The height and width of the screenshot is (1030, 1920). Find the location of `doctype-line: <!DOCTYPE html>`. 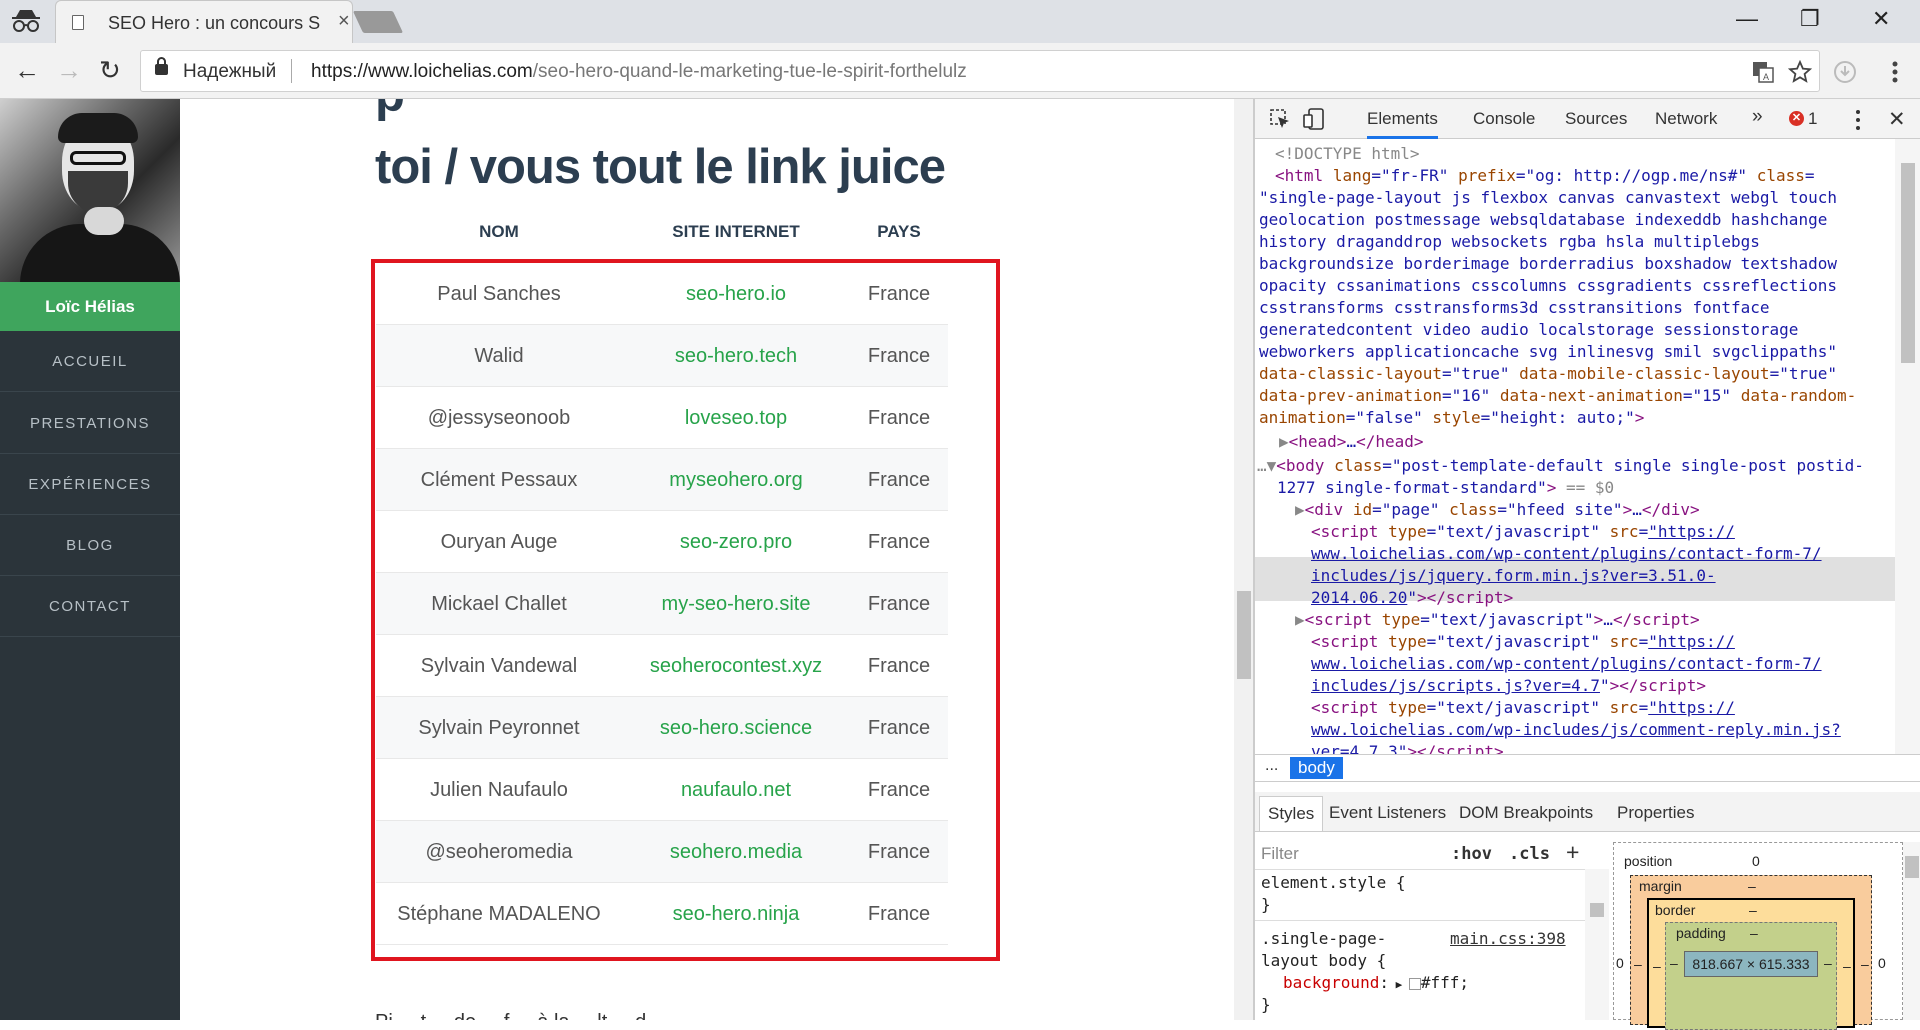

doctype-line: <!DOCTYPE html> is located at coordinates (1347, 154).